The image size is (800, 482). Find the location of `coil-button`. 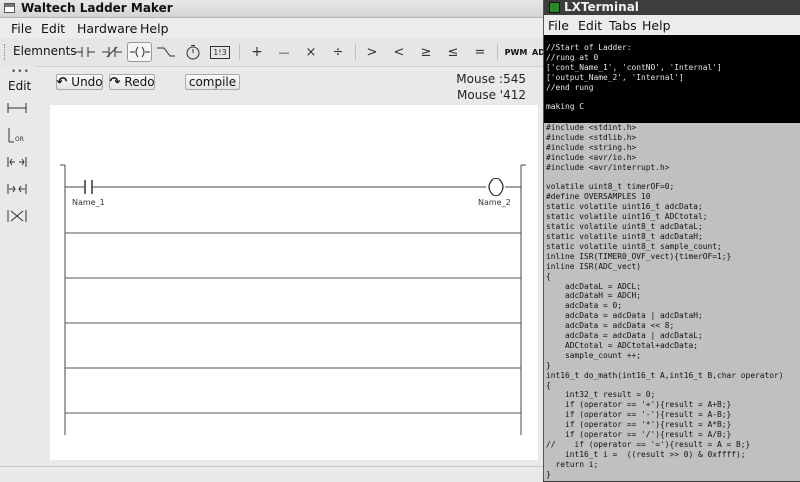

coil-button is located at coordinates (139, 52).